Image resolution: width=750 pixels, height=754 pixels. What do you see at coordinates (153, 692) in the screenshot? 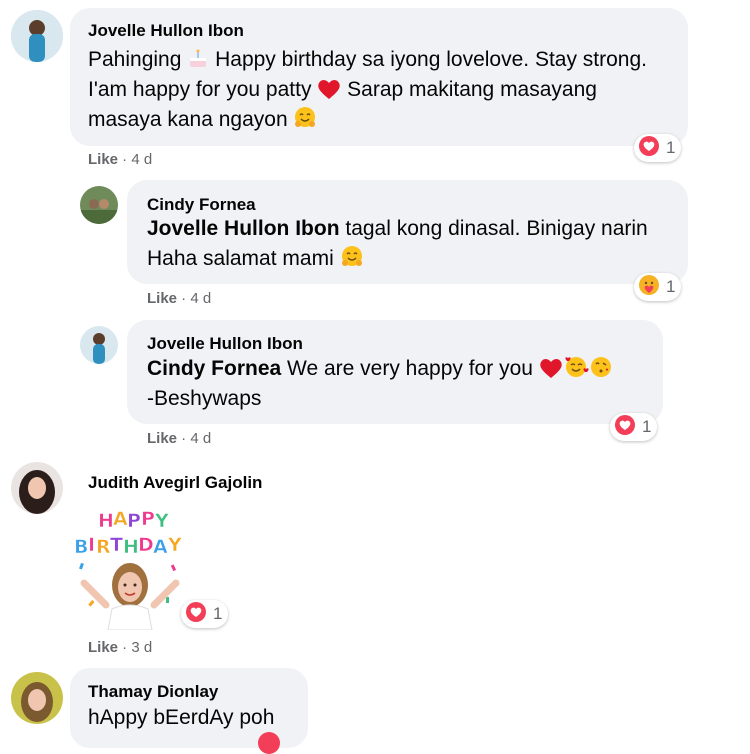
I see `comment-author: Thamay Dionlay` at bounding box center [153, 692].